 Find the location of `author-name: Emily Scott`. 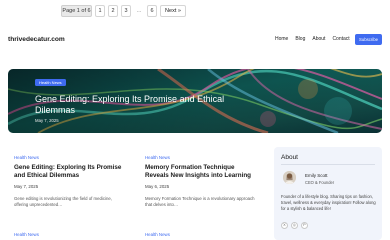

author-name: Emily Scott is located at coordinates (316, 175).